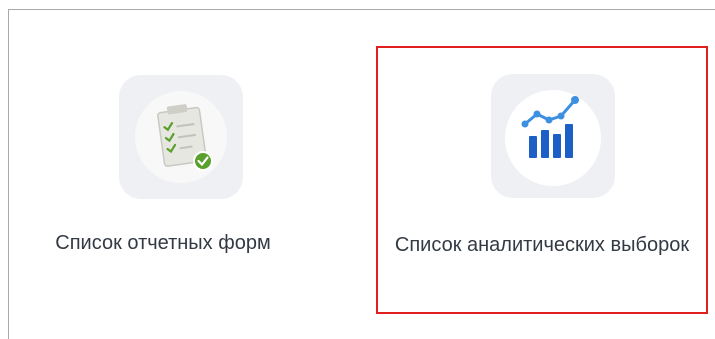 This screenshot has height=339, width=715. I want to click on report-forms-label: Список отчетных форм, so click(163, 243).